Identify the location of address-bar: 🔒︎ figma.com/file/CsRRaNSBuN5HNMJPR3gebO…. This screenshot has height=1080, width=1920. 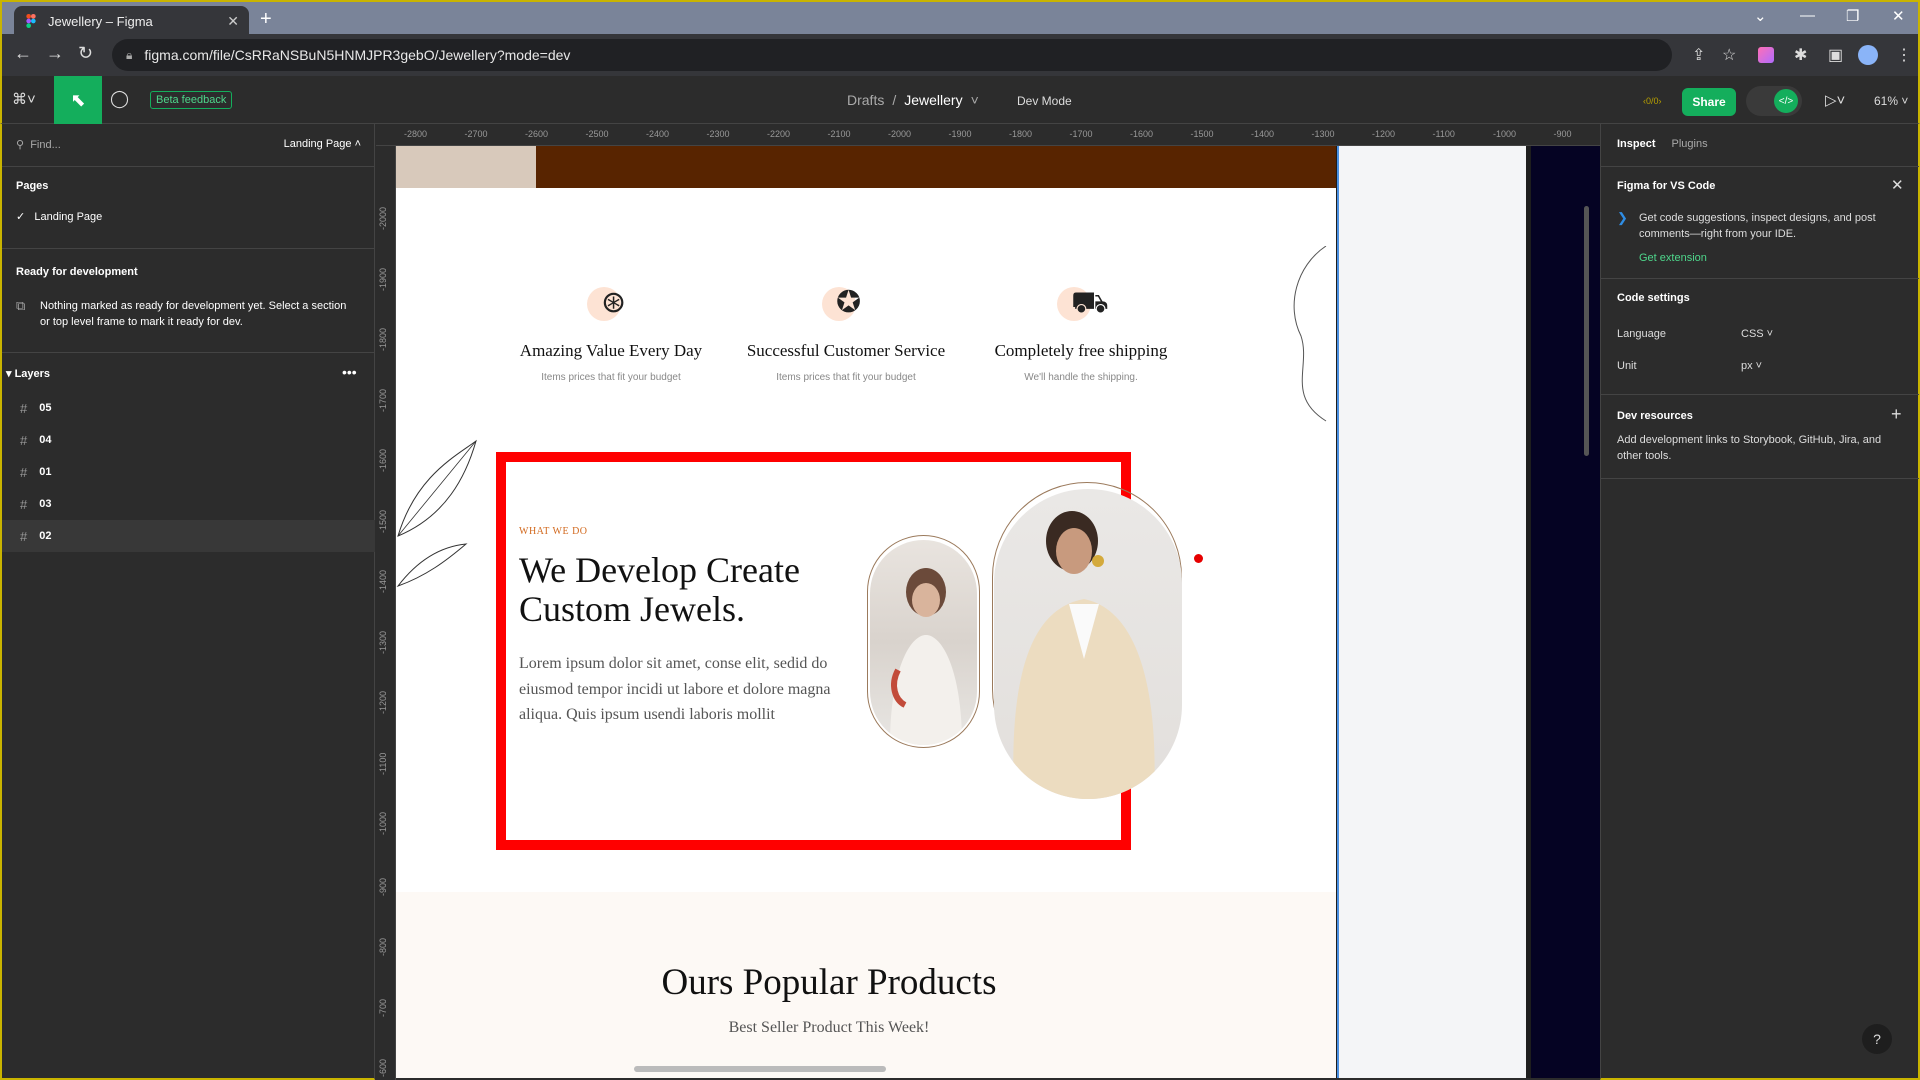
(892, 55).